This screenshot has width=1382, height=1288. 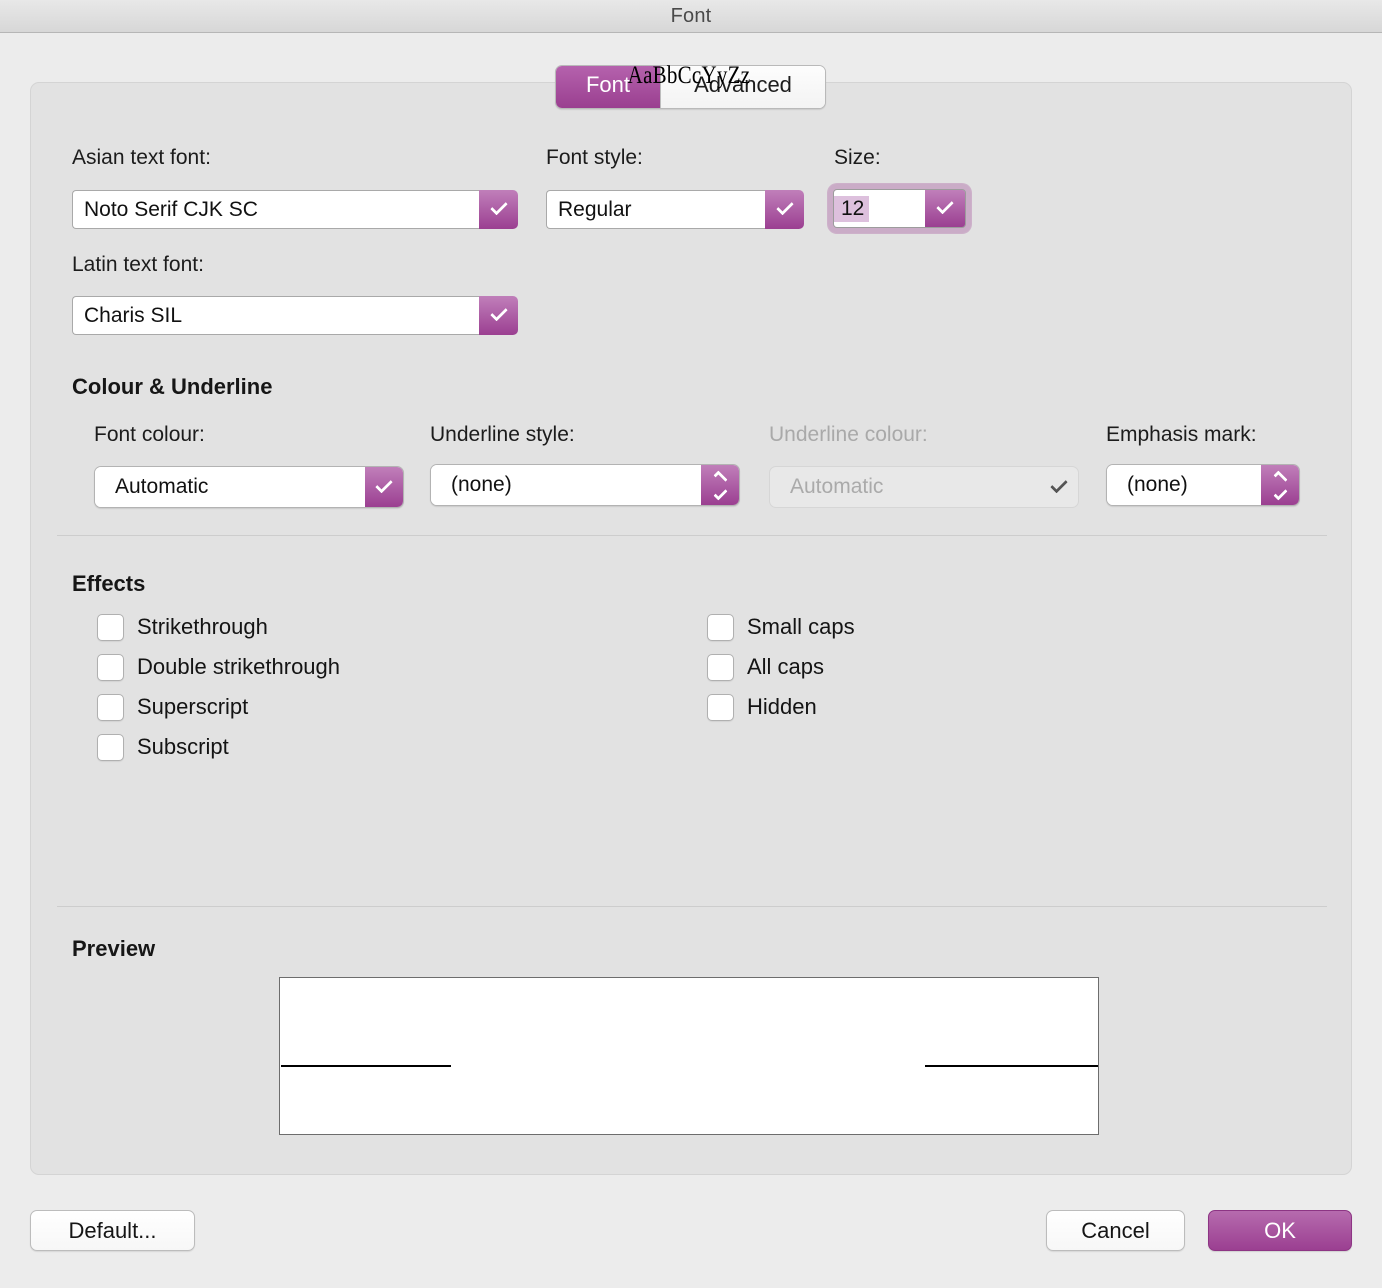 I want to click on emphasis-mark-popup: (none), so click(x=1203, y=485).